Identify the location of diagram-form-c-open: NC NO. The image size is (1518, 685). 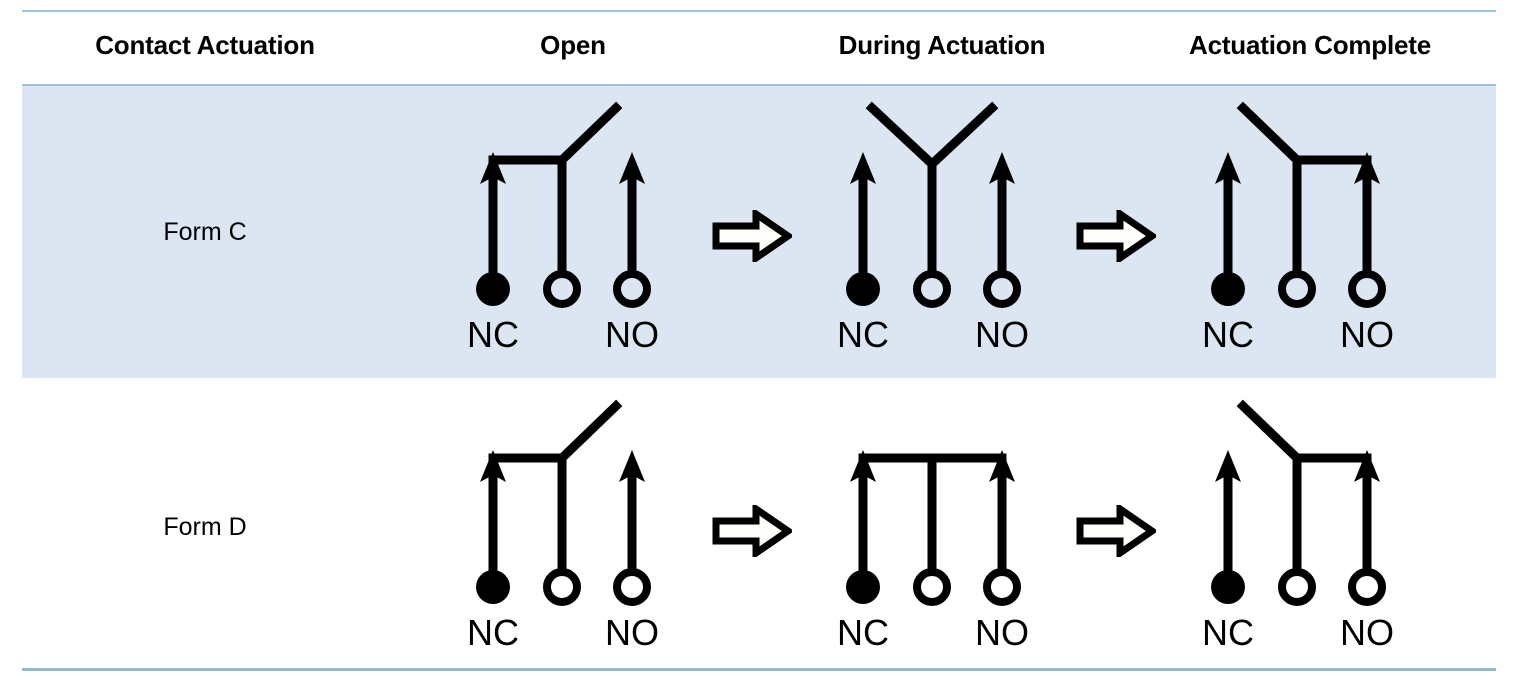
(555, 226).